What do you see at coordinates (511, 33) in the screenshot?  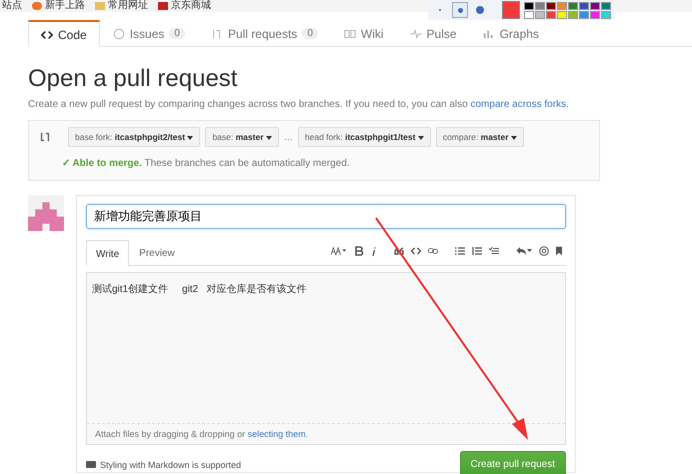 I see `repo-tab: Graphs` at bounding box center [511, 33].